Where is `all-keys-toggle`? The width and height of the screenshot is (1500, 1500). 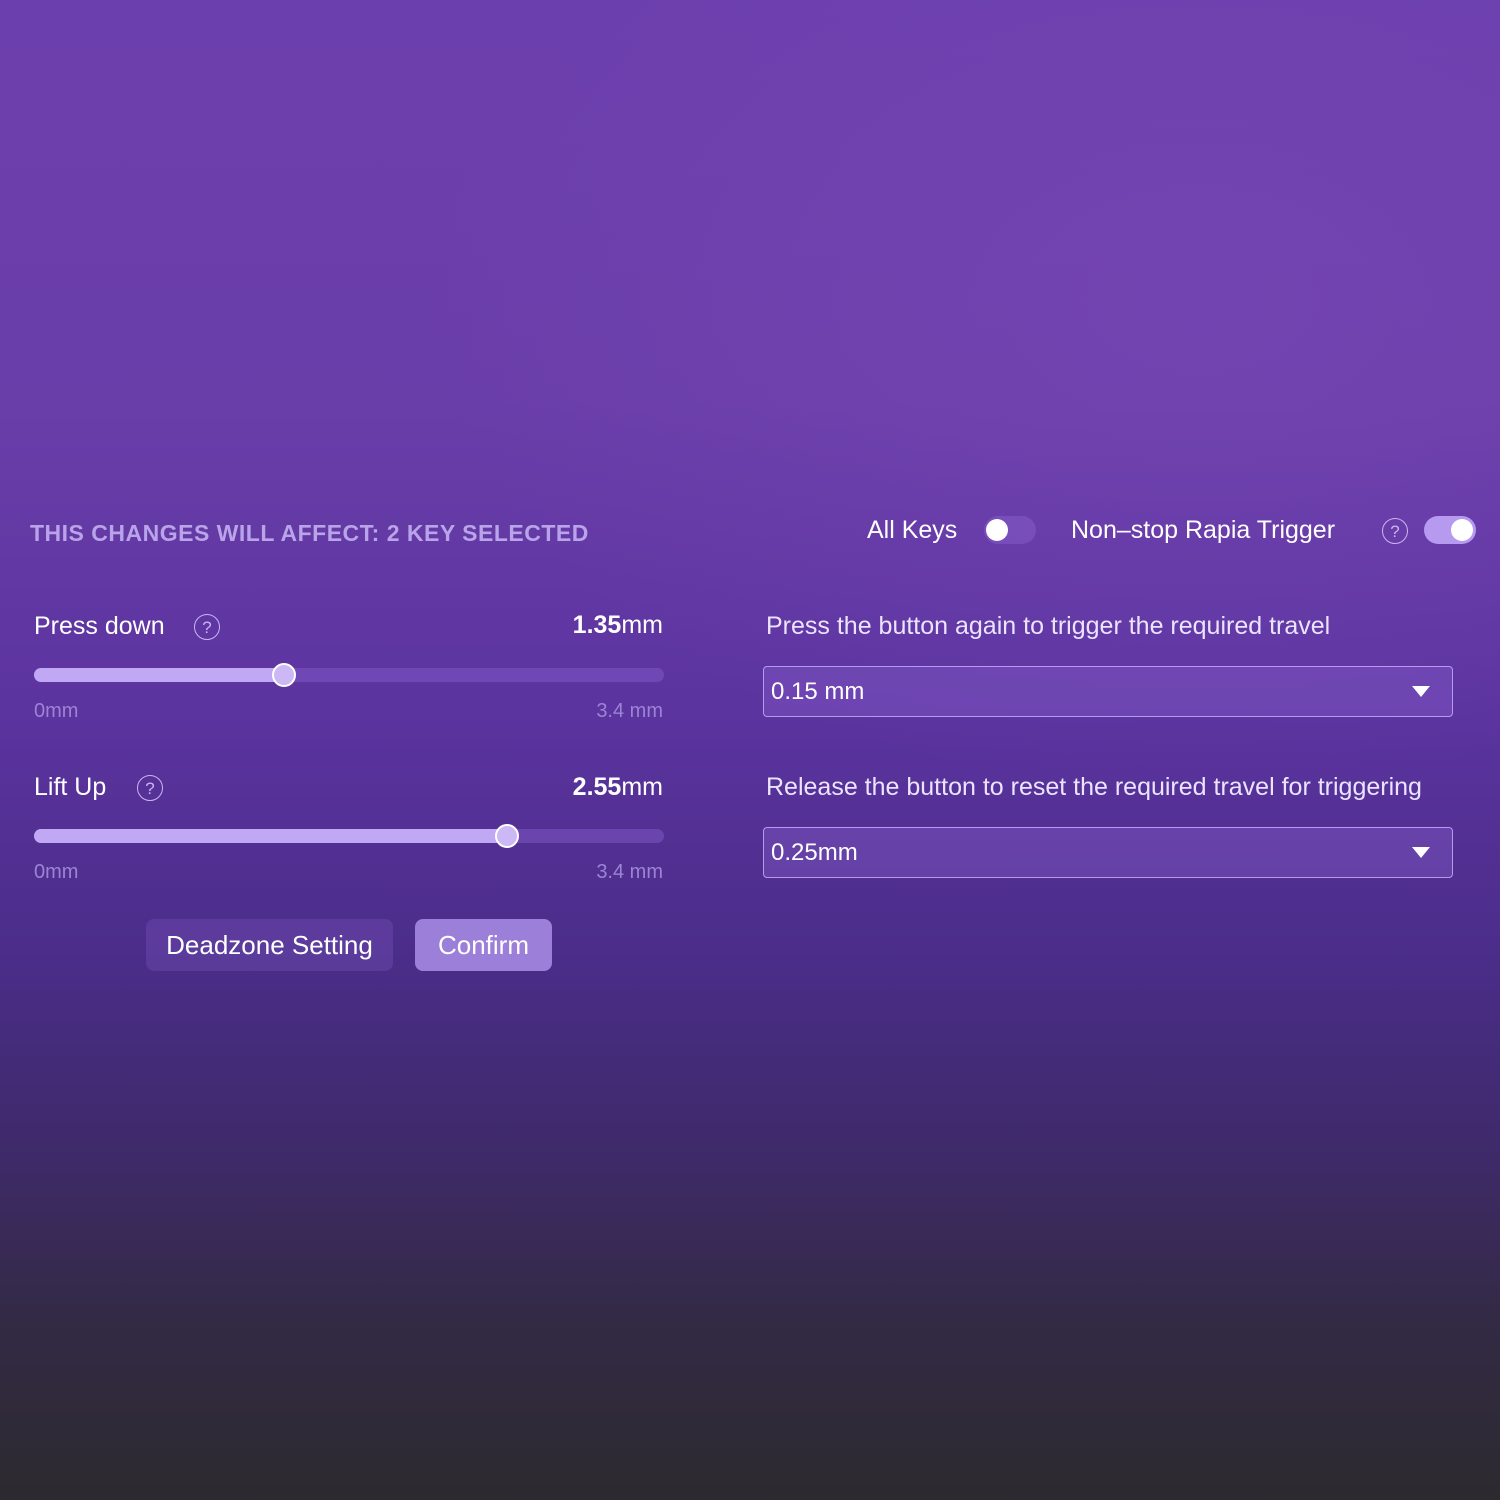
all-keys-toggle is located at coordinates (1010, 530).